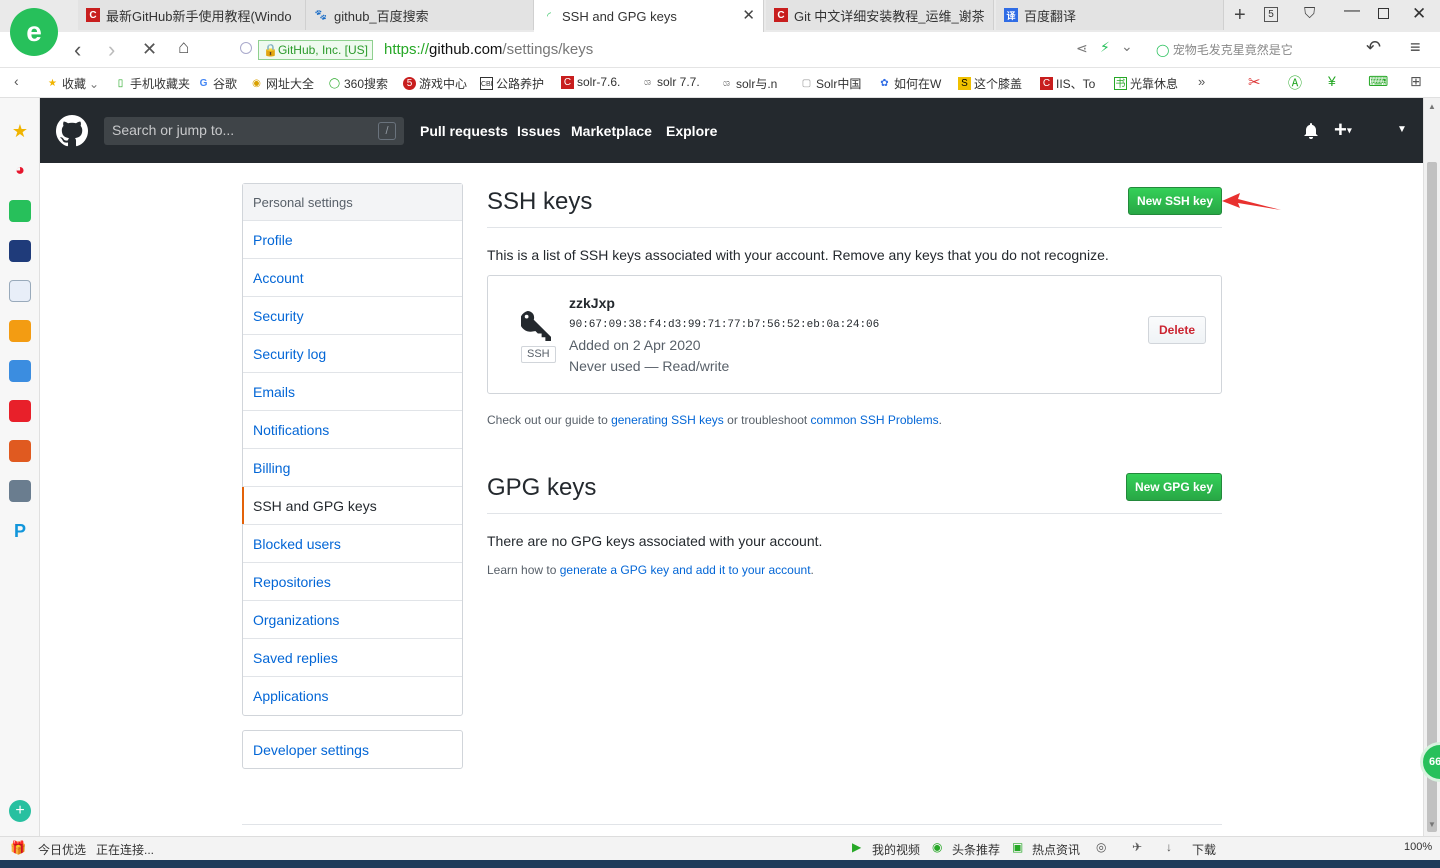 This screenshot has width=1440, height=868. What do you see at coordinates (1311, 132) in the screenshot?
I see `notifications-bell-icon` at bounding box center [1311, 132].